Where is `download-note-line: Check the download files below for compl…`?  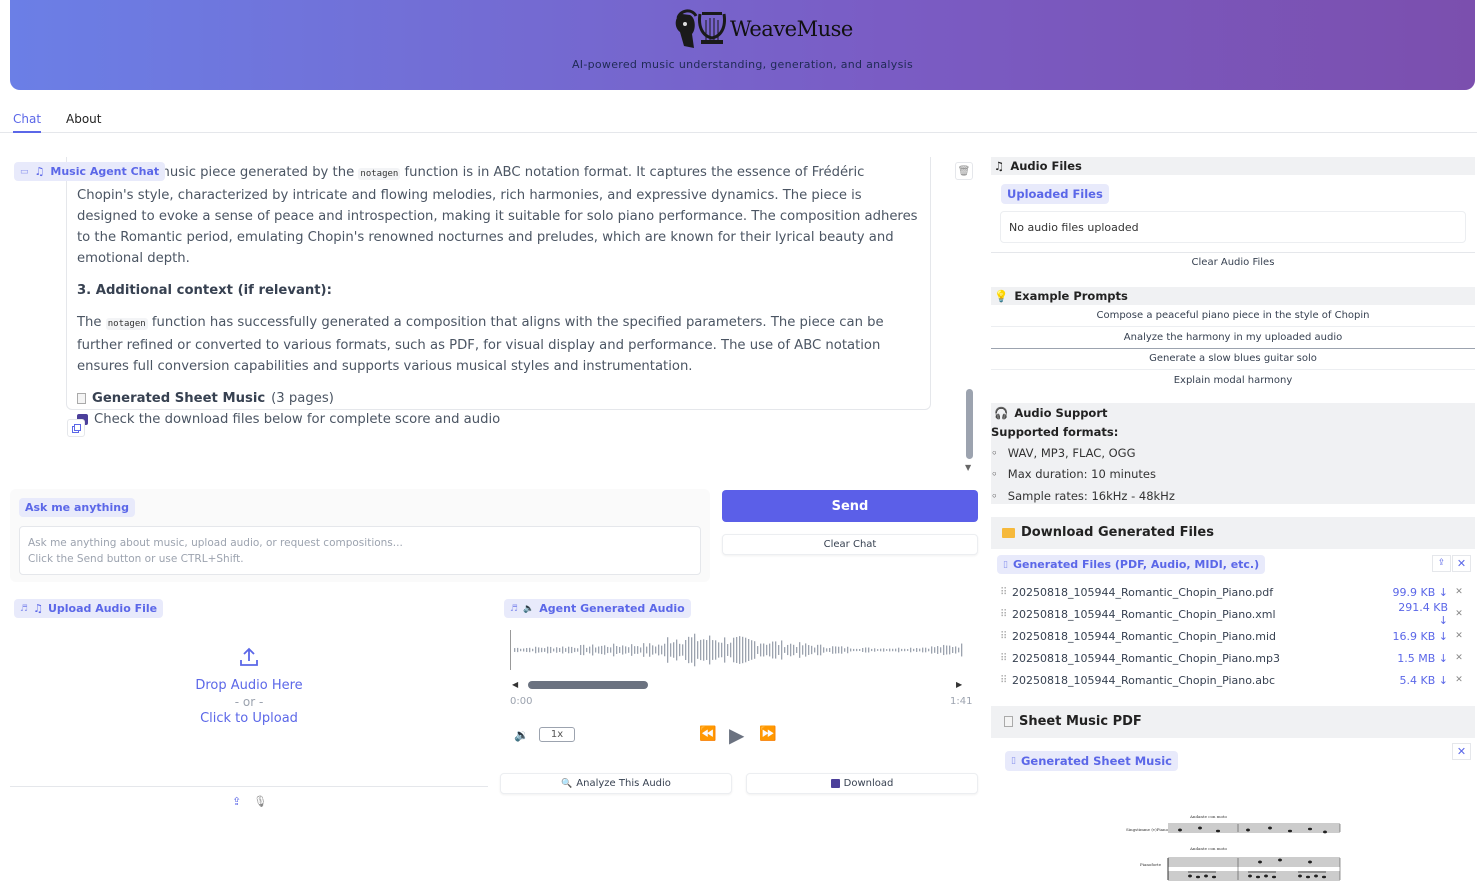
download-note-line: Check the download files below for compl… is located at coordinates (498, 419).